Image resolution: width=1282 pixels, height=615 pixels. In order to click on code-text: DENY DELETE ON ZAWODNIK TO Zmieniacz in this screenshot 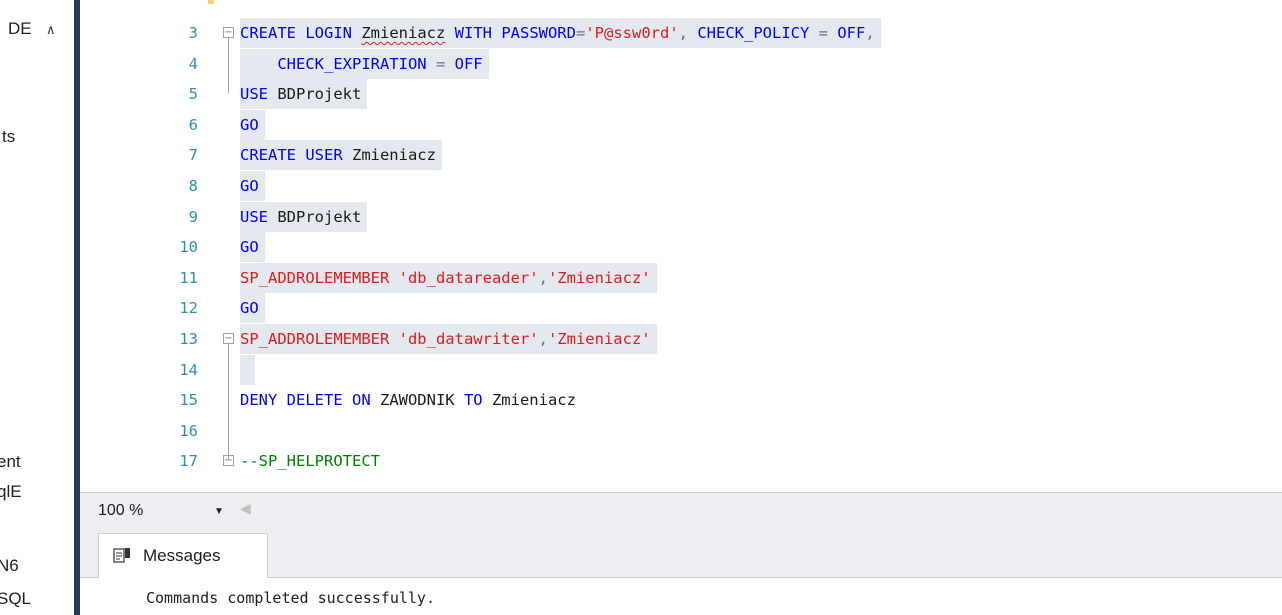, I will do `click(411, 400)`.